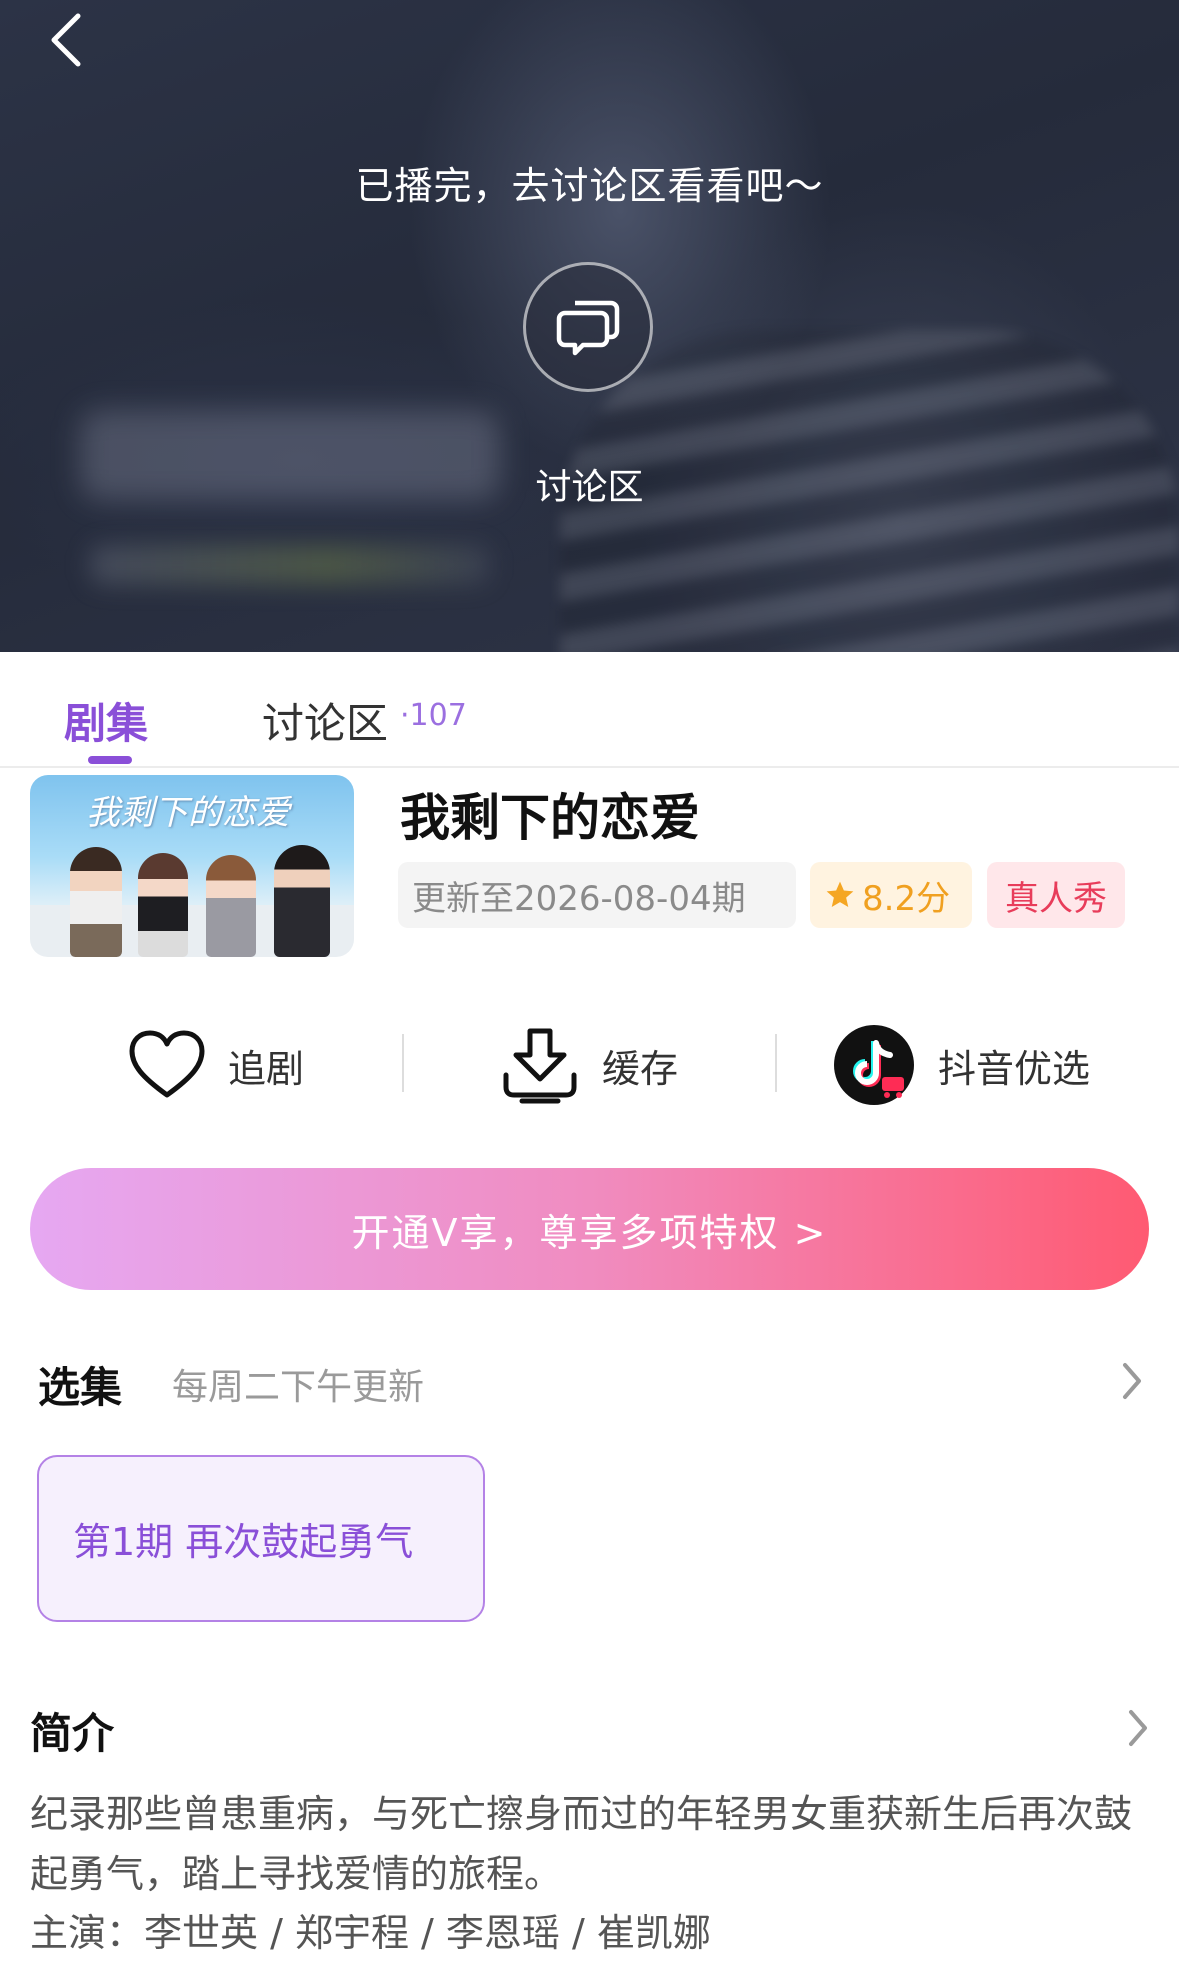 This screenshot has width=1179, height=1963. I want to click on score-value: 8.2分, so click(906, 898).